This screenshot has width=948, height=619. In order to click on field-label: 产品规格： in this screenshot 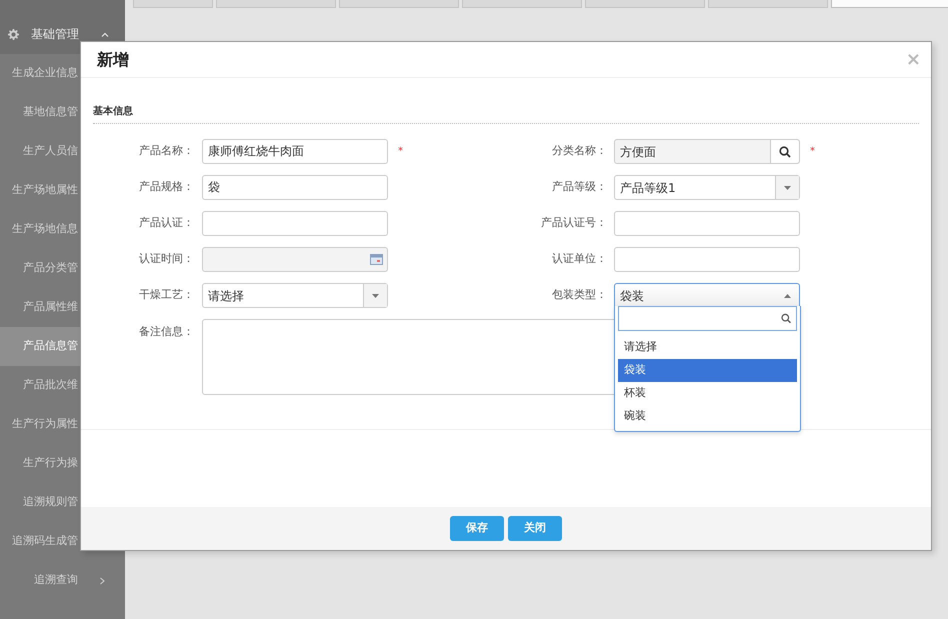, I will do `click(166, 187)`.